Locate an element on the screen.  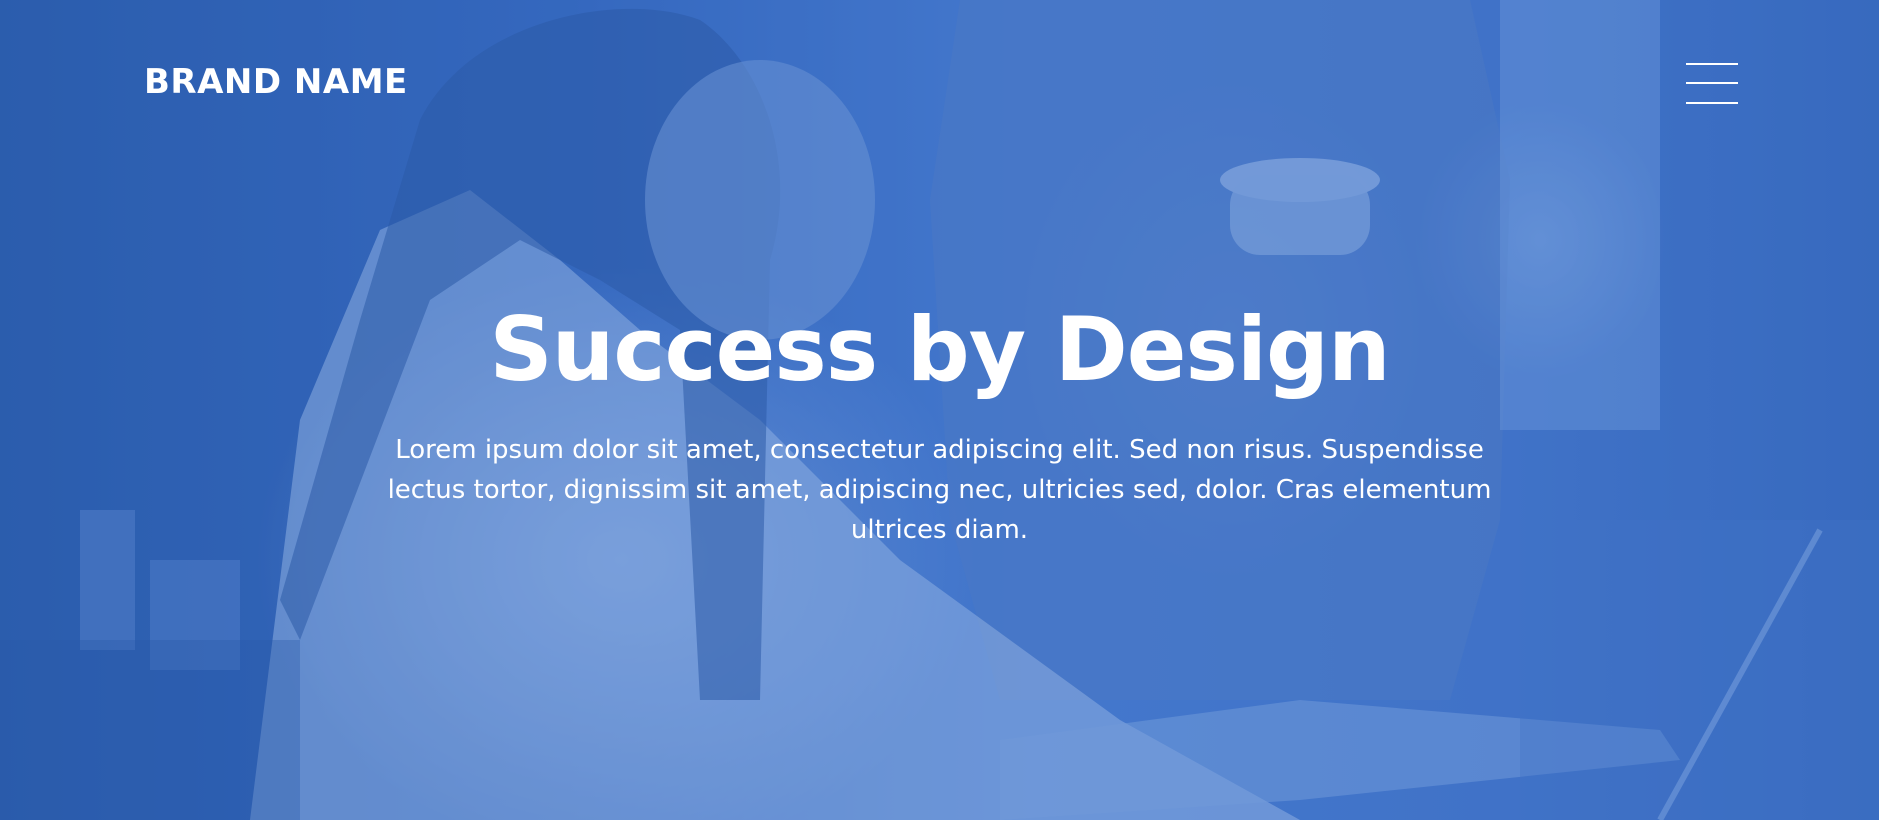
brand-logo-link: BRAND NAME is located at coordinates (276, 82).